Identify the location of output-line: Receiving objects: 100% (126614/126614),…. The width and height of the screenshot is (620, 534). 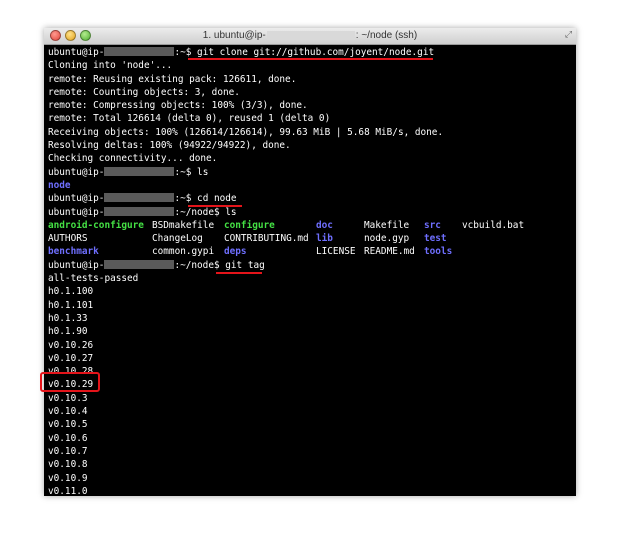
(246, 132).